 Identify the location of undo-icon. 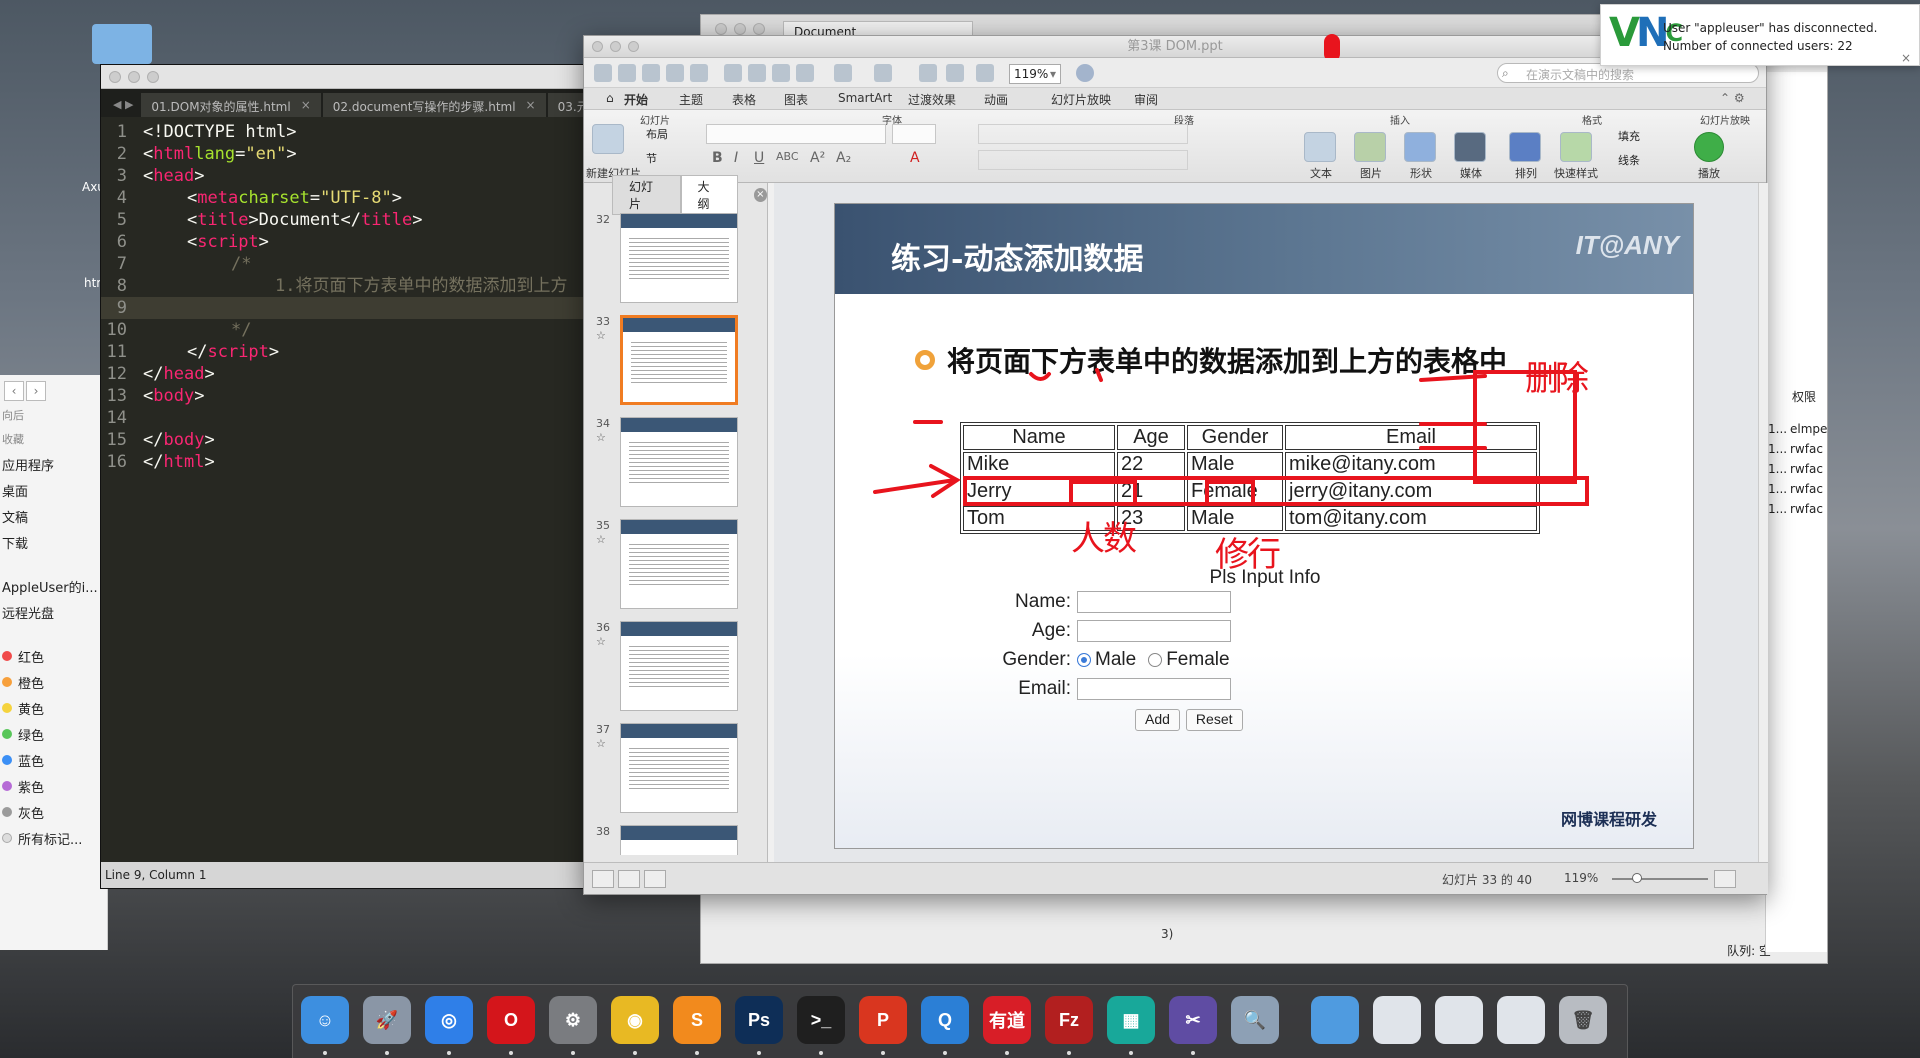
(843, 73).